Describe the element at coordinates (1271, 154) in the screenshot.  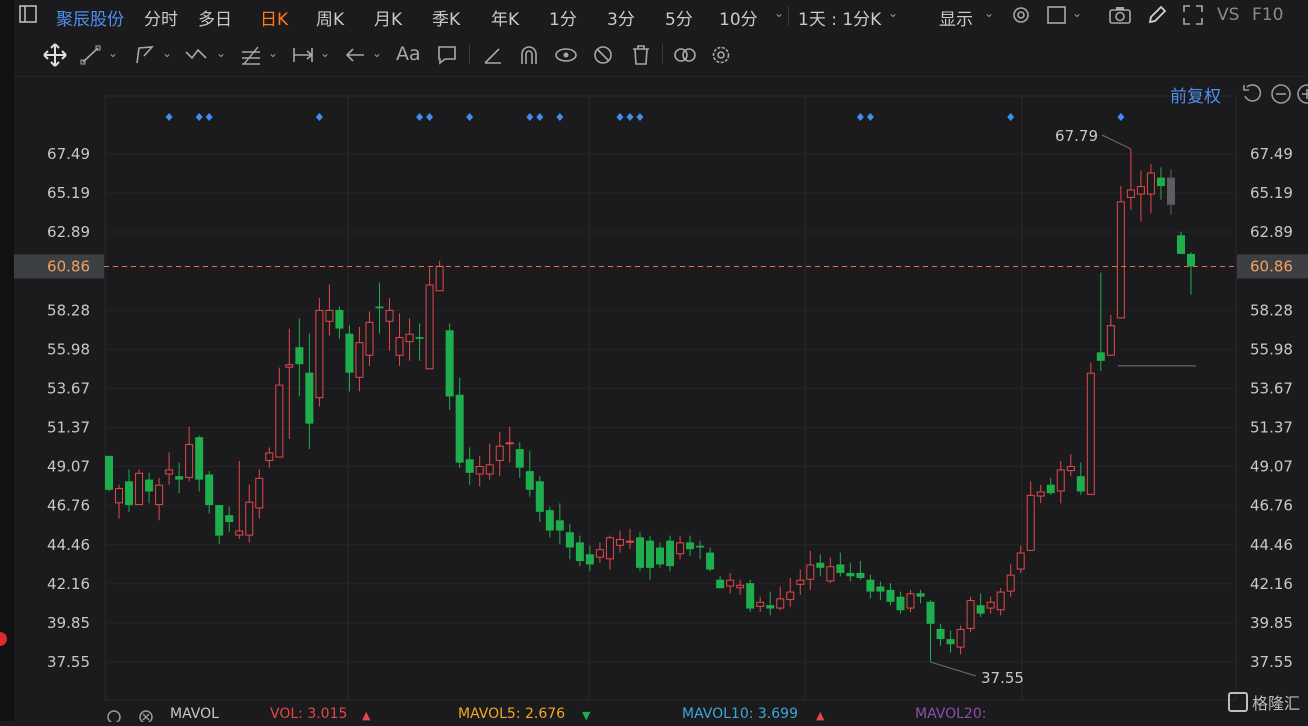
I see `y-tick-label: 67.49` at that location.